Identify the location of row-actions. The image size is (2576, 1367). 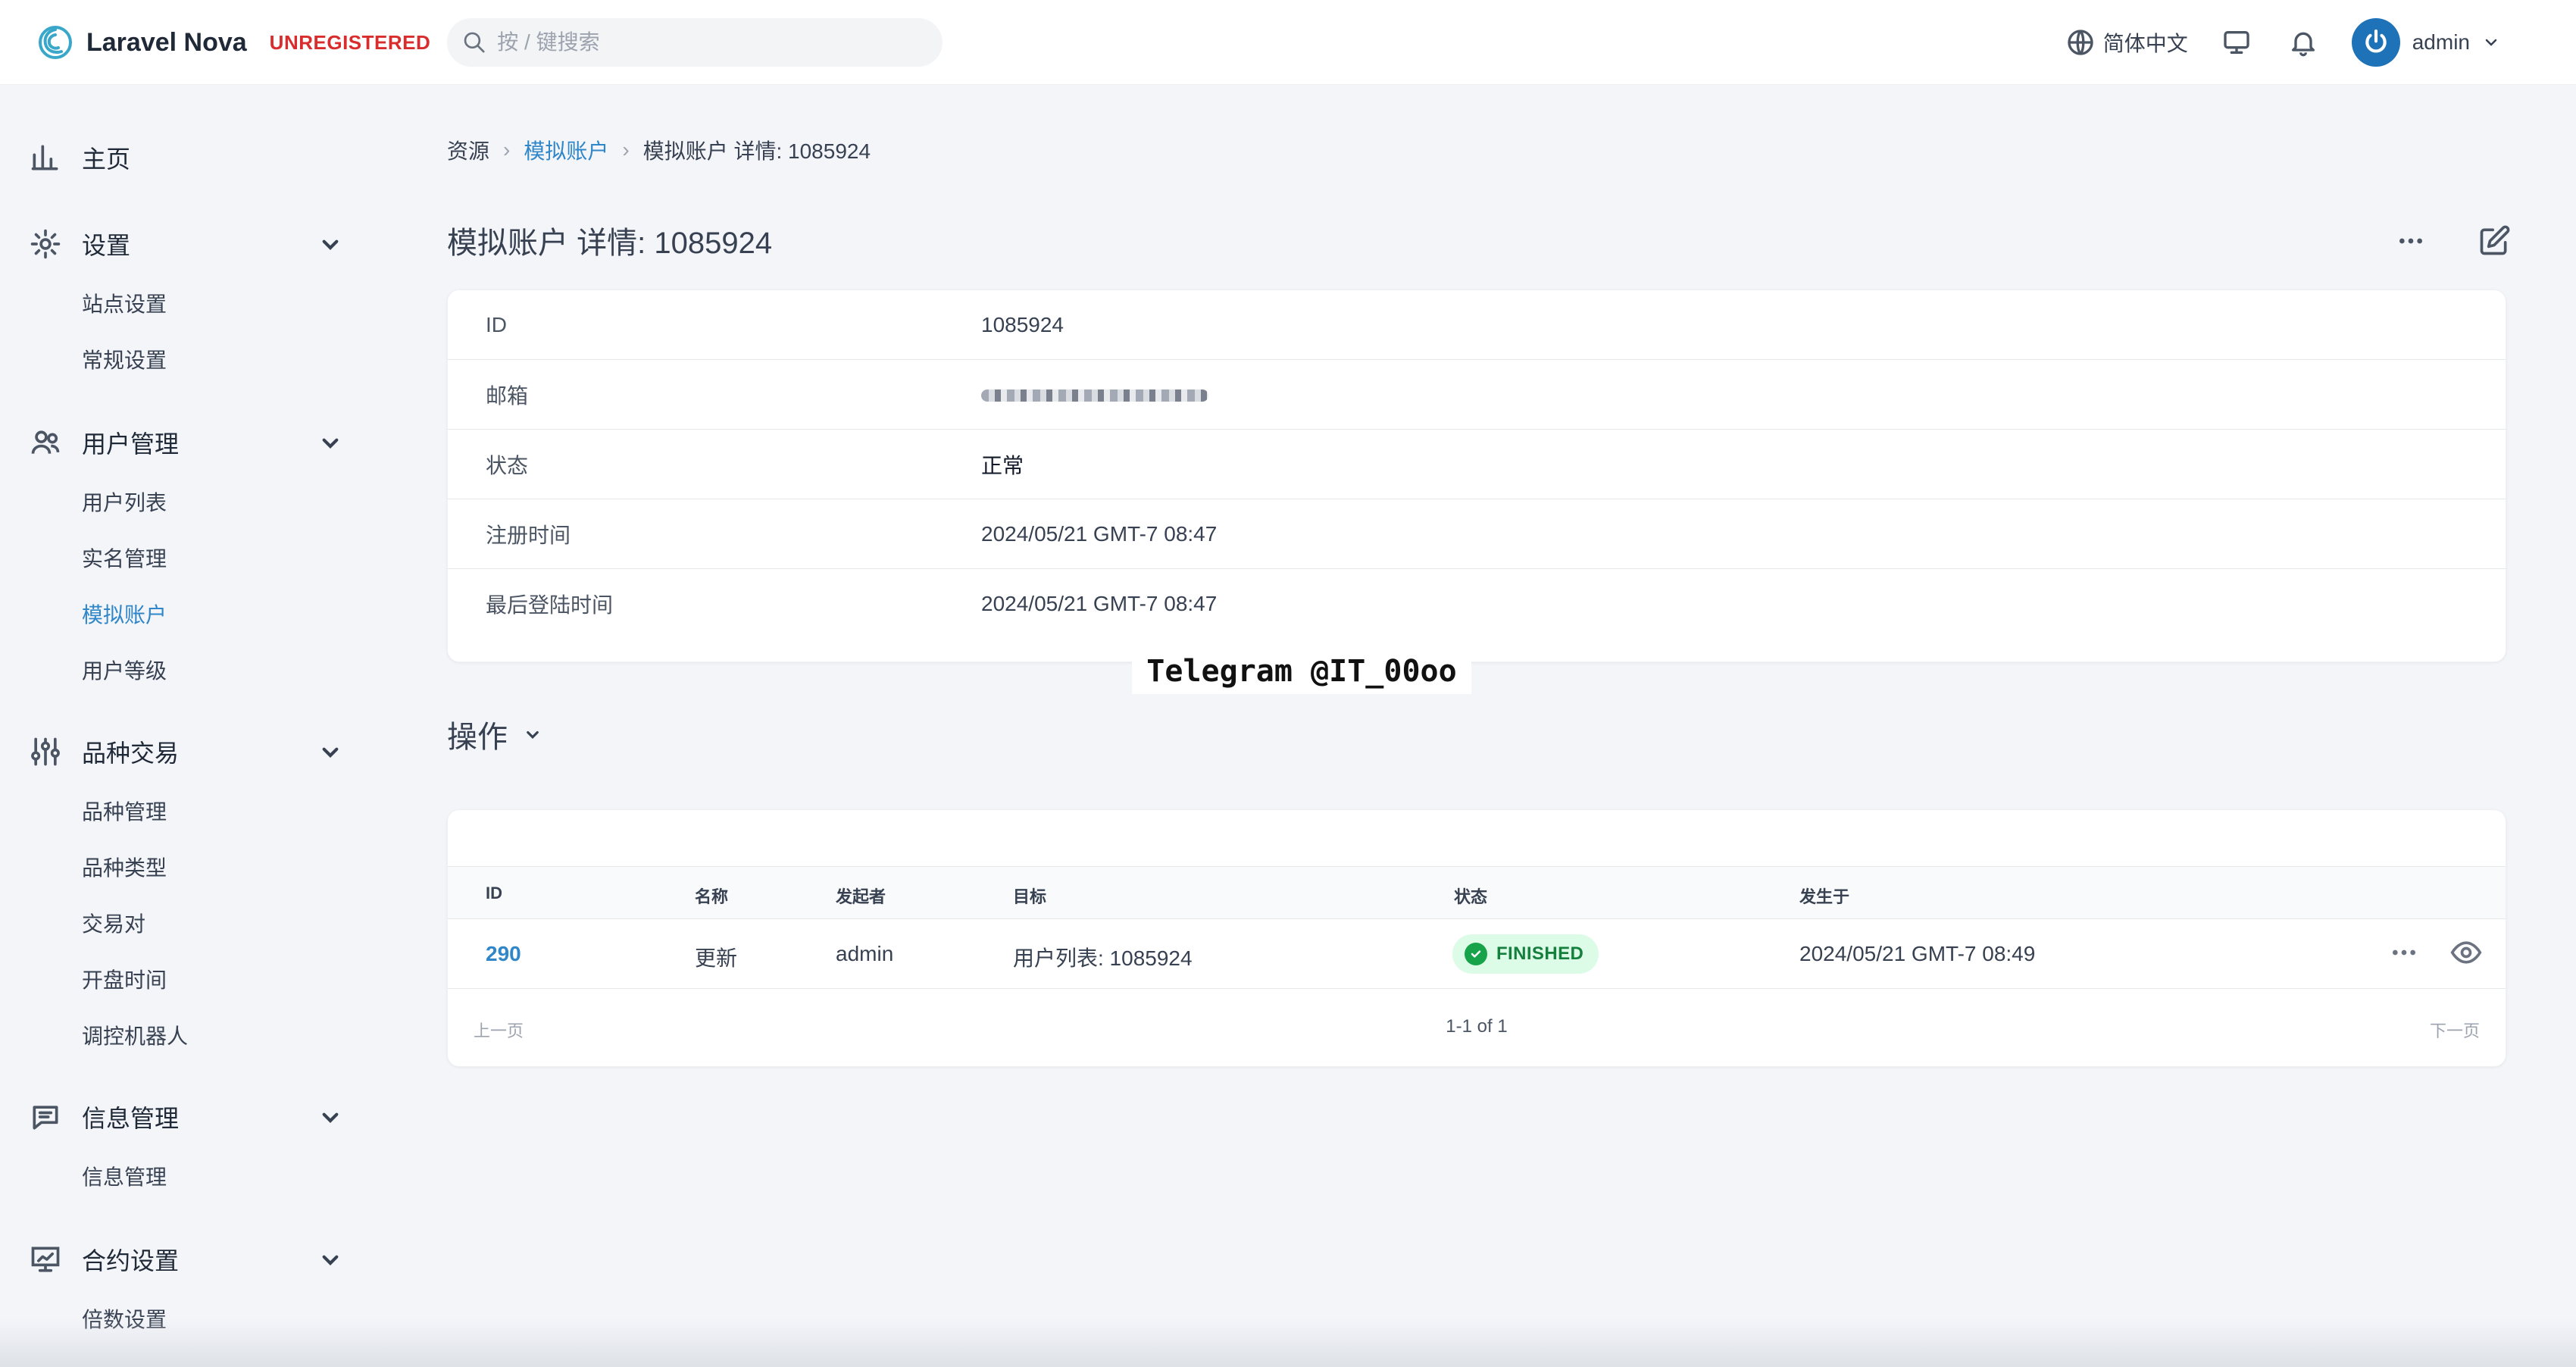
(2436, 955).